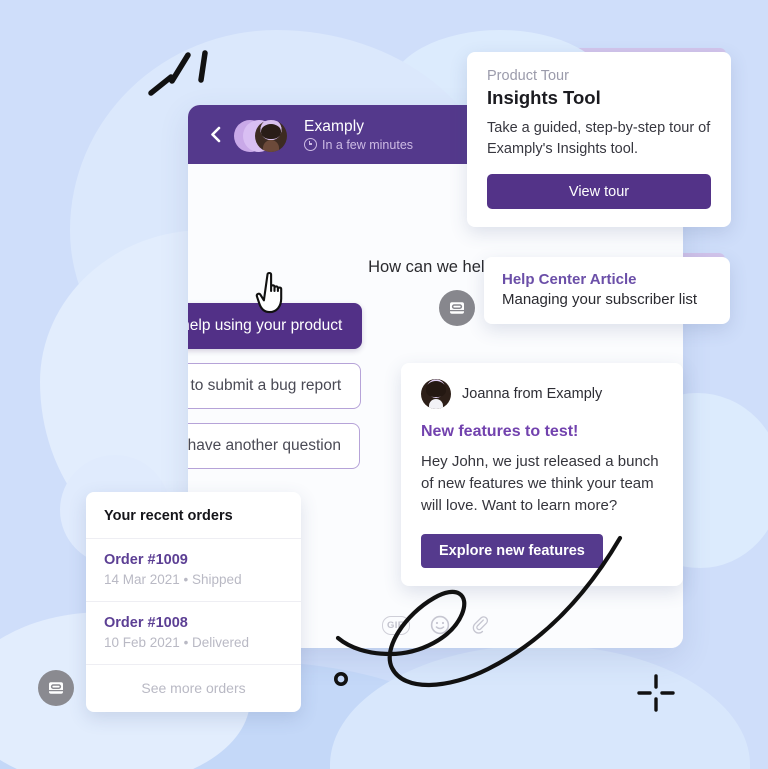 The width and height of the screenshot is (768, 769). Describe the element at coordinates (544, 97) in the screenshot. I see `product-tour-title: Insights Tool` at that location.